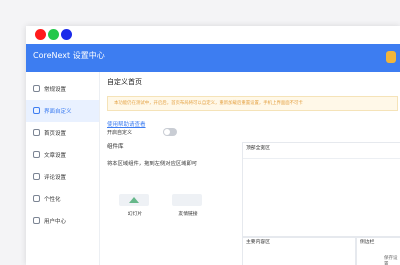 The width and height of the screenshot is (400, 265). I want to click on sidebar-item-personalize: 个性化, so click(62, 199).